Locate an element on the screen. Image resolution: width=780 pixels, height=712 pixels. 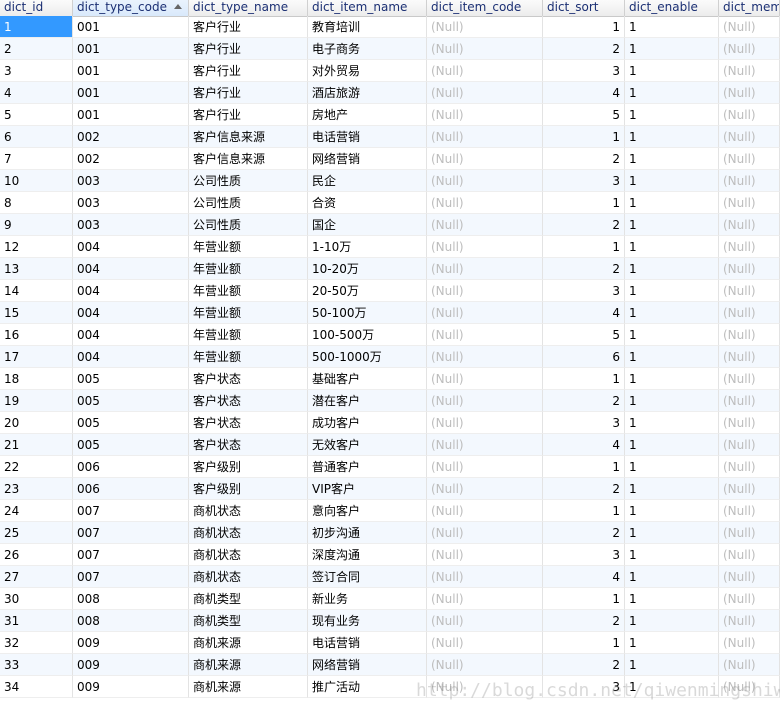
table-cell-dict-id: 26 is located at coordinates (36, 555).